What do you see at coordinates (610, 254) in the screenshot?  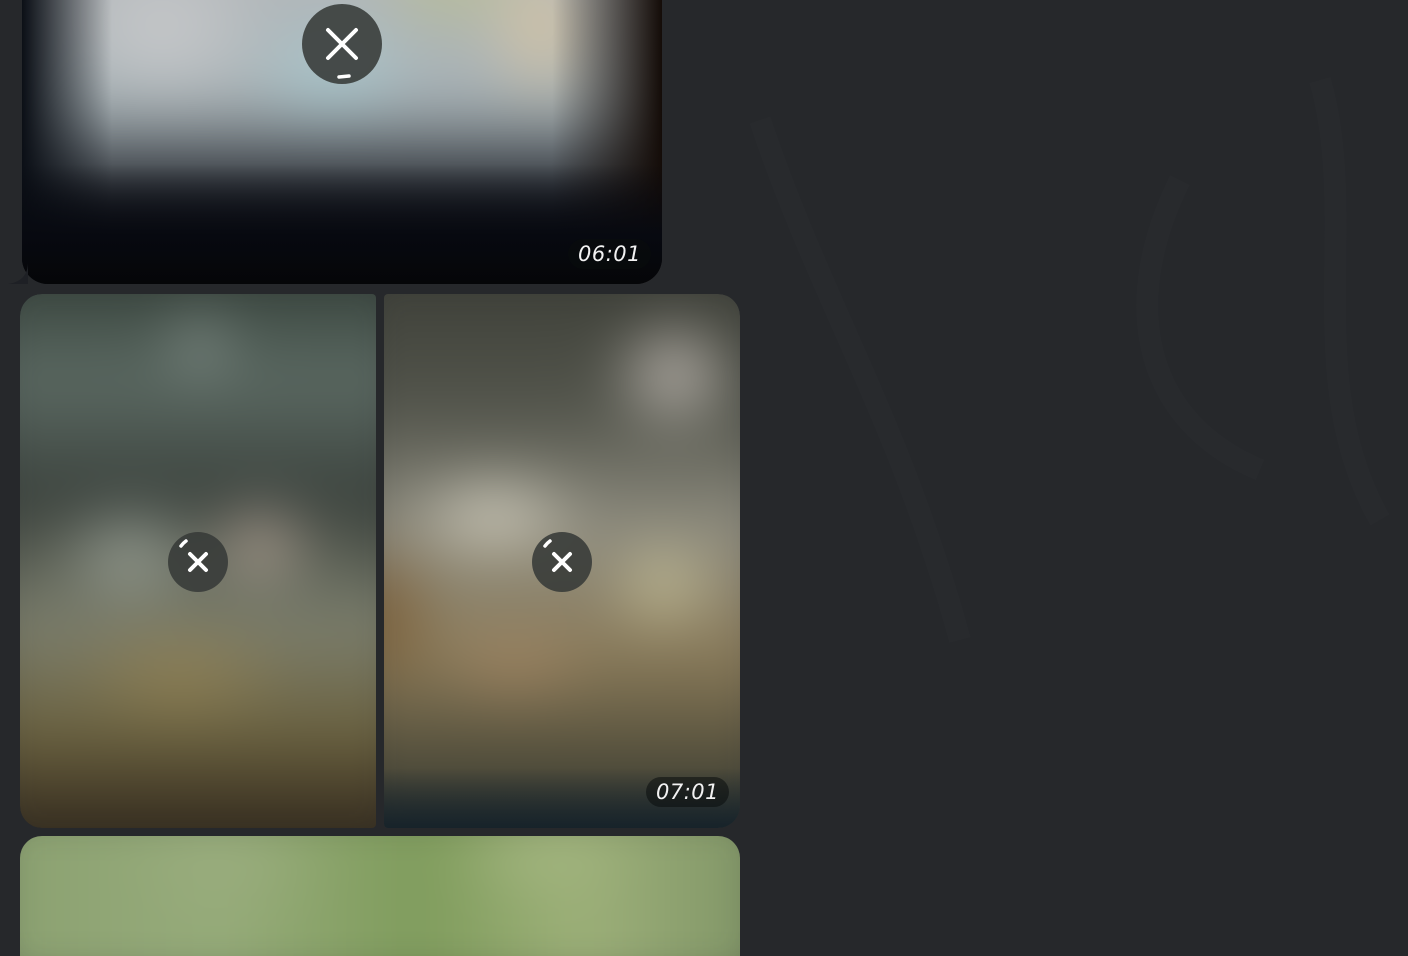 I see `message-timestamp: 06:01` at bounding box center [610, 254].